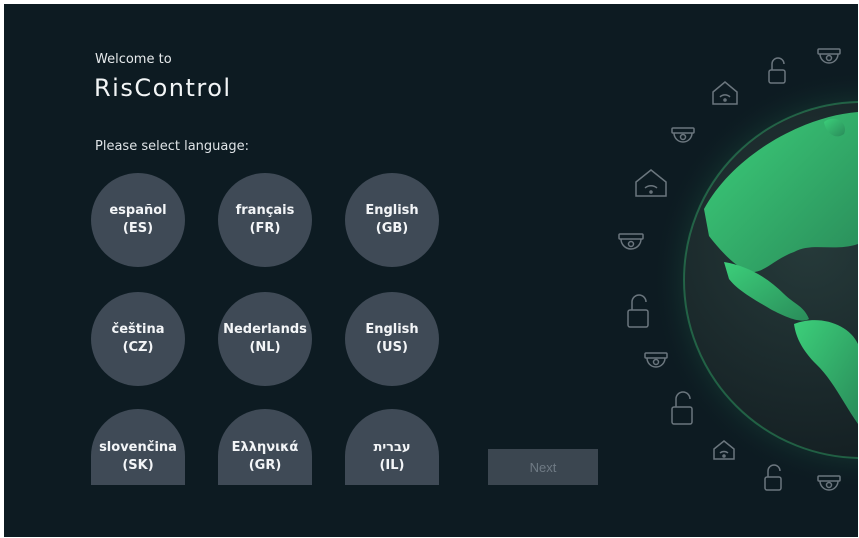 The height and width of the screenshot is (538, 859). I want to click on language-code: (IL), so click(392, 465).